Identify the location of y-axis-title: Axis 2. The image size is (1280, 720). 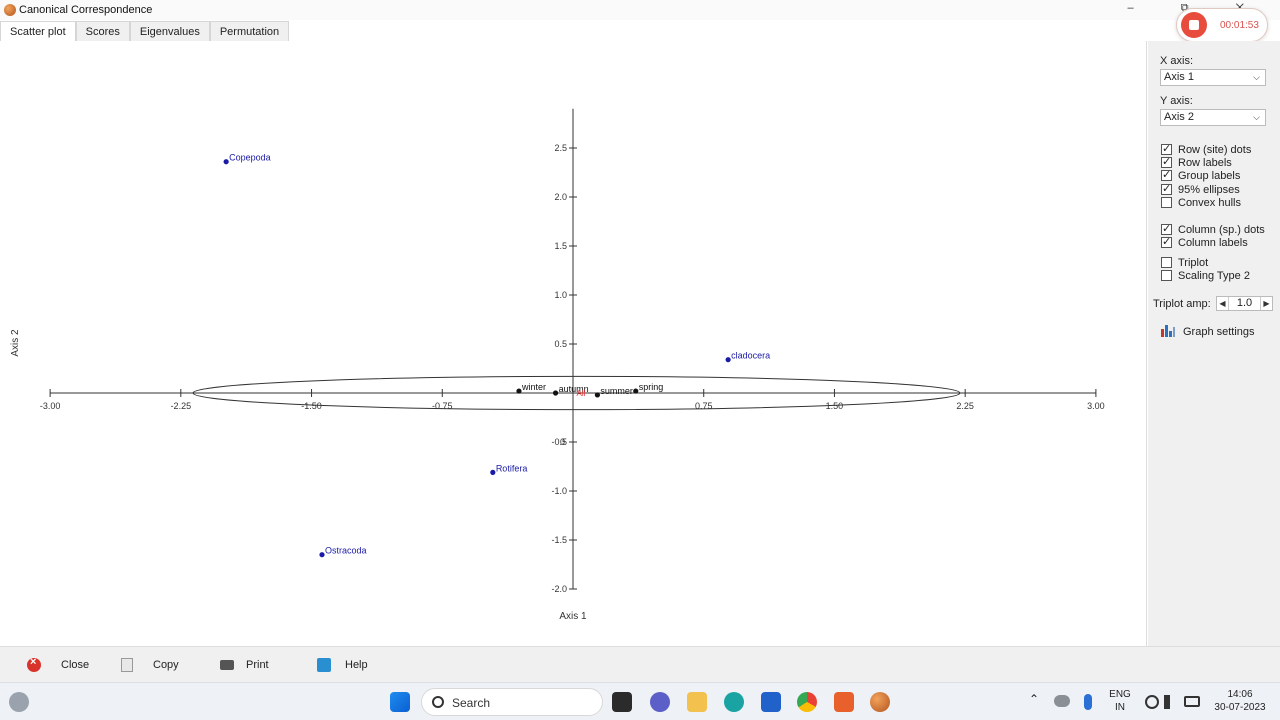
(15, 343).